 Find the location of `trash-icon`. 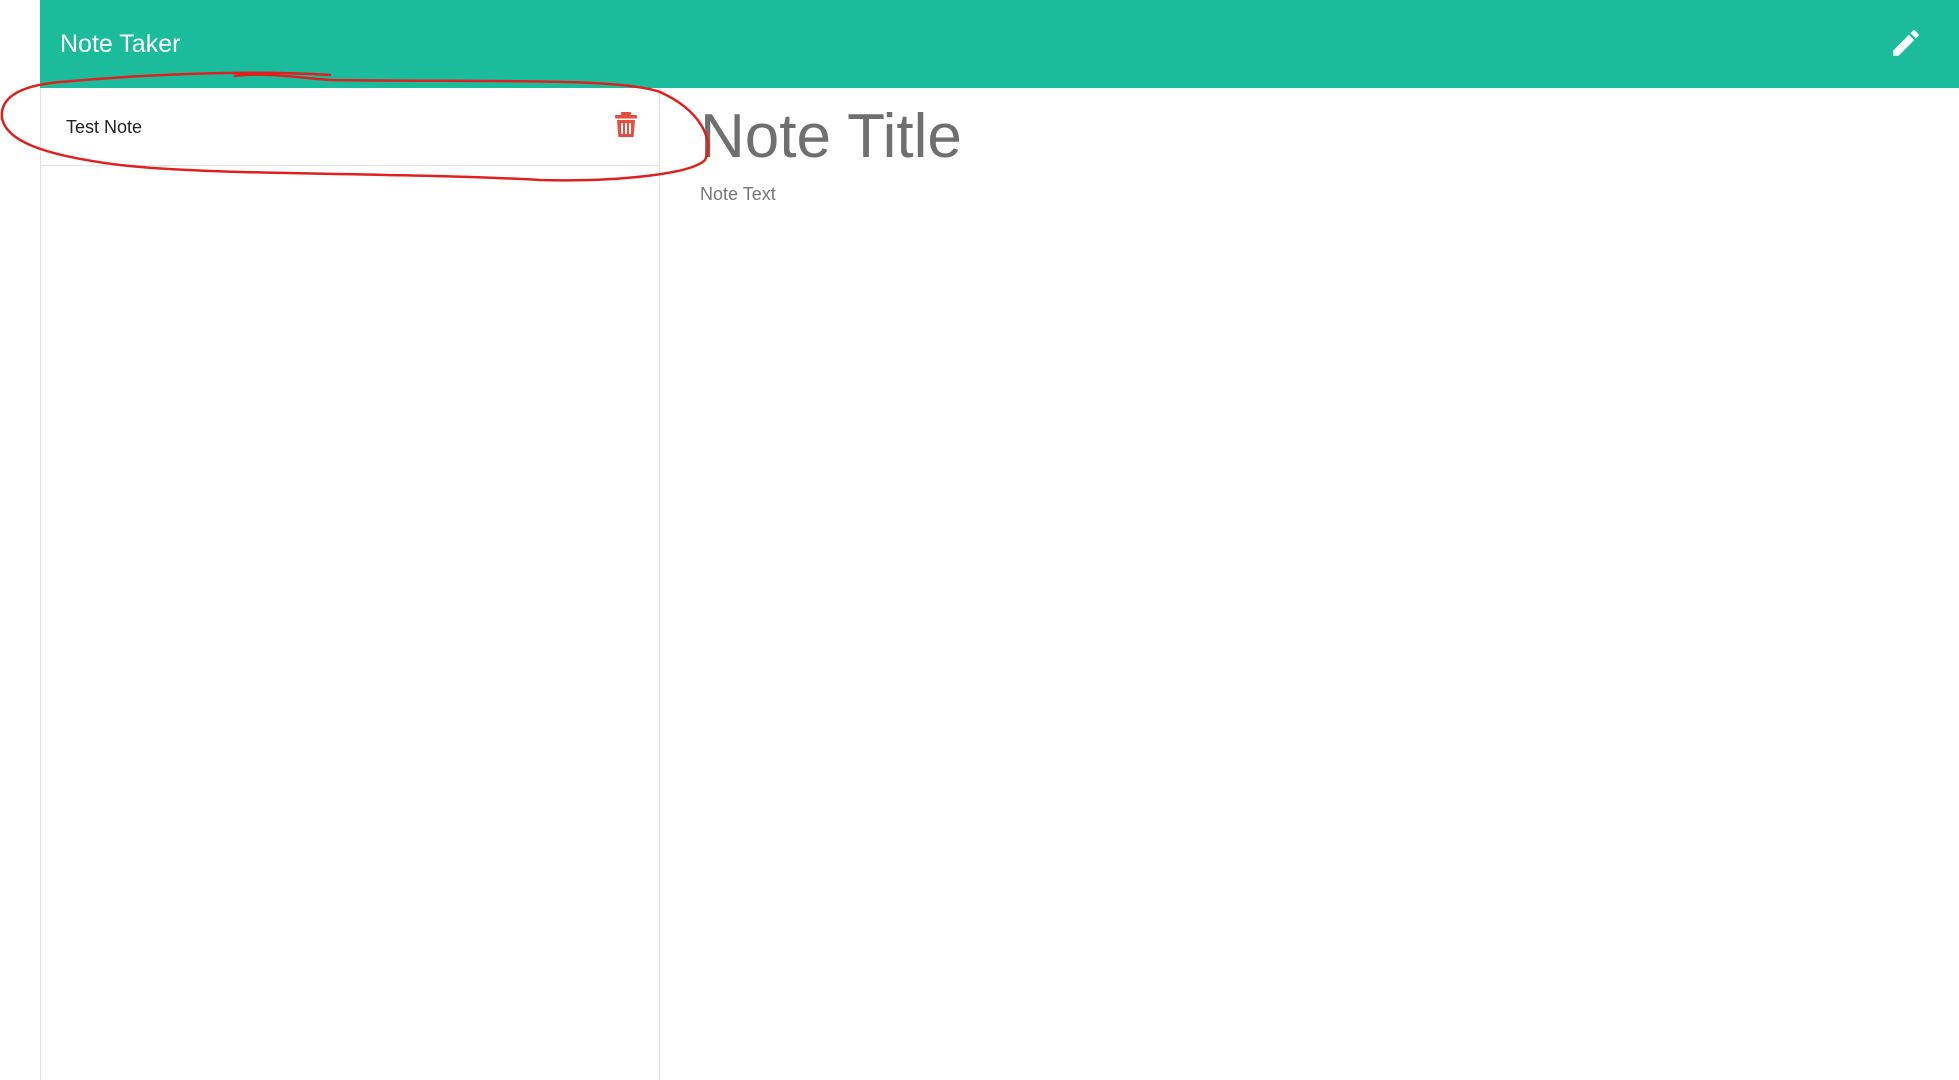

trash-icon is located at coordinates (626, 125).